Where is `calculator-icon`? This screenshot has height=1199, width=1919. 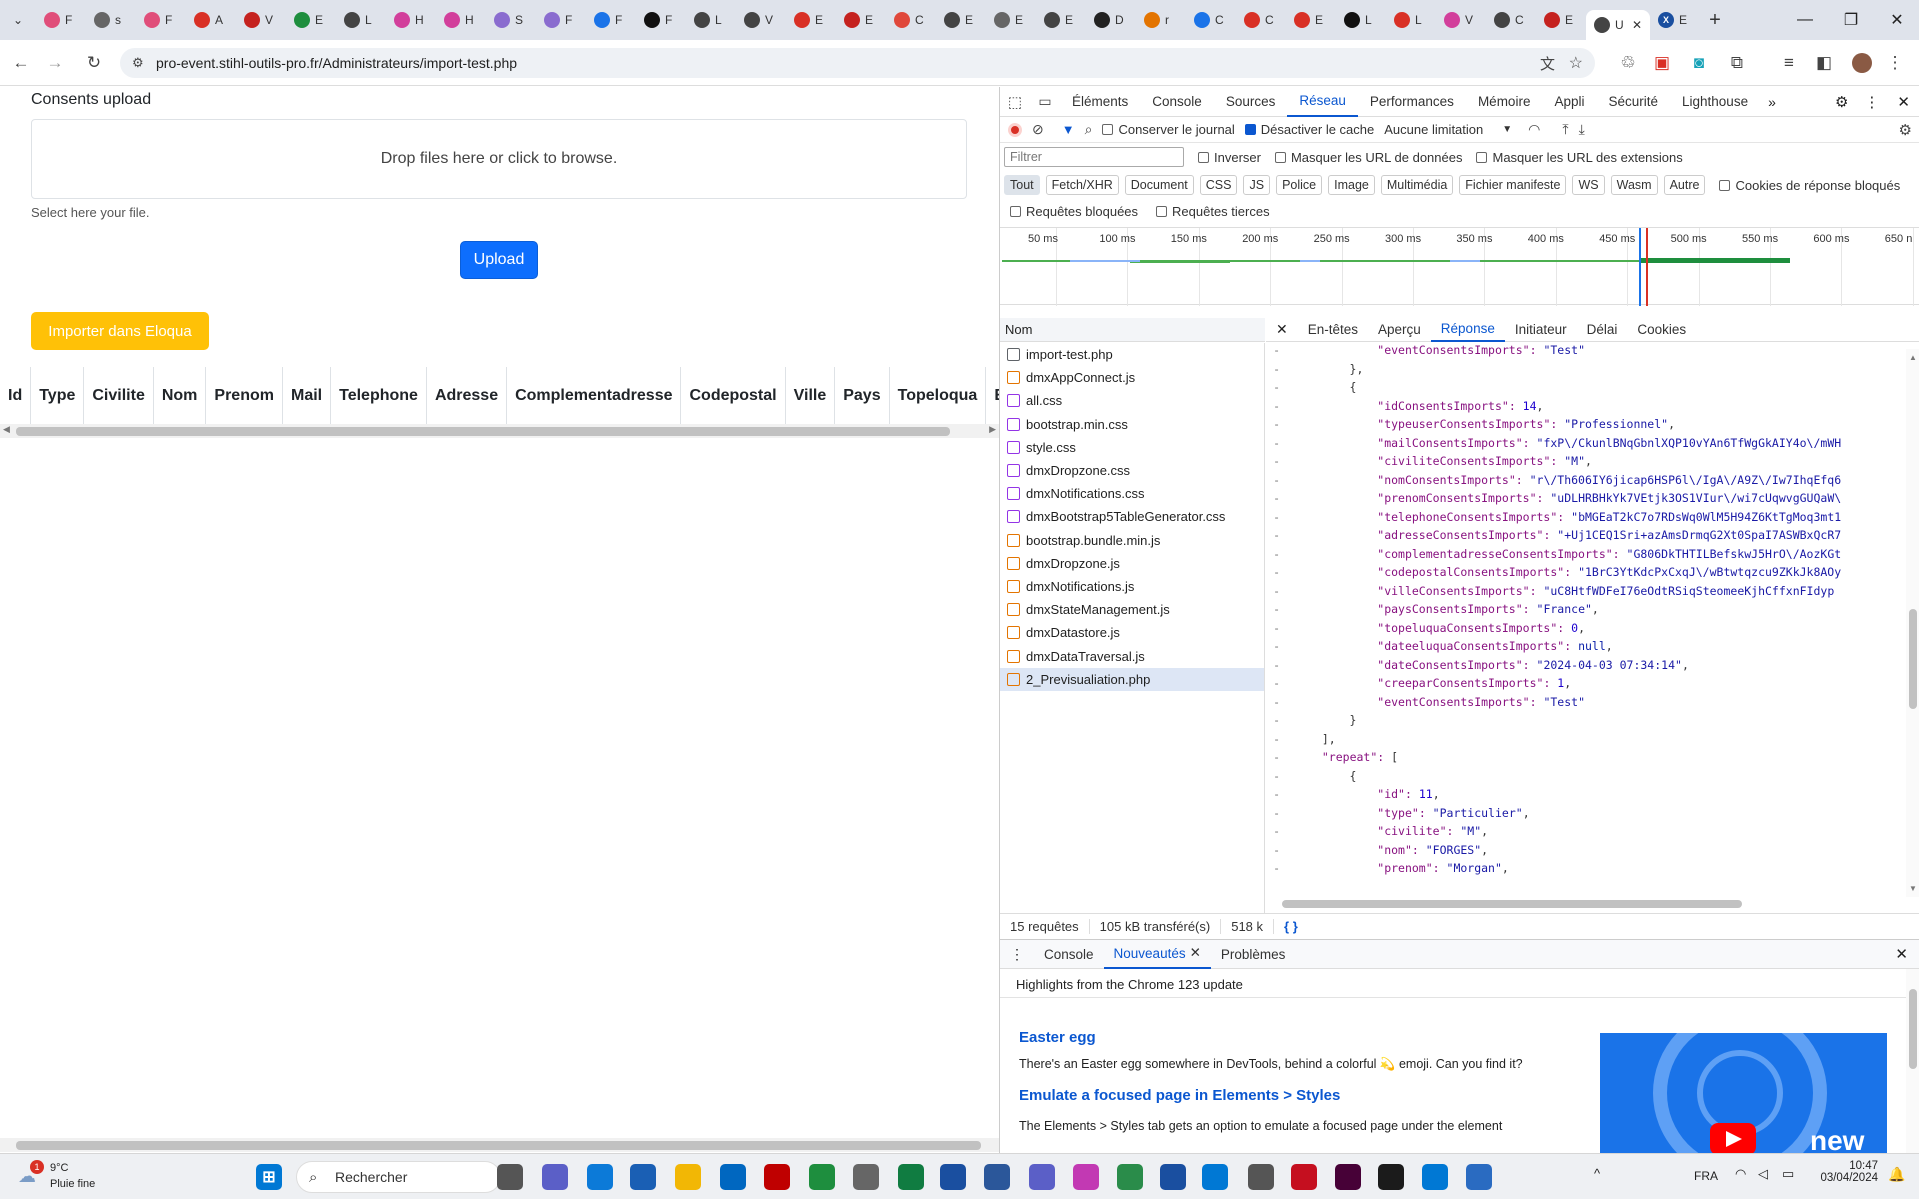
calculator-icon is located at coordinates (1261, 1177).